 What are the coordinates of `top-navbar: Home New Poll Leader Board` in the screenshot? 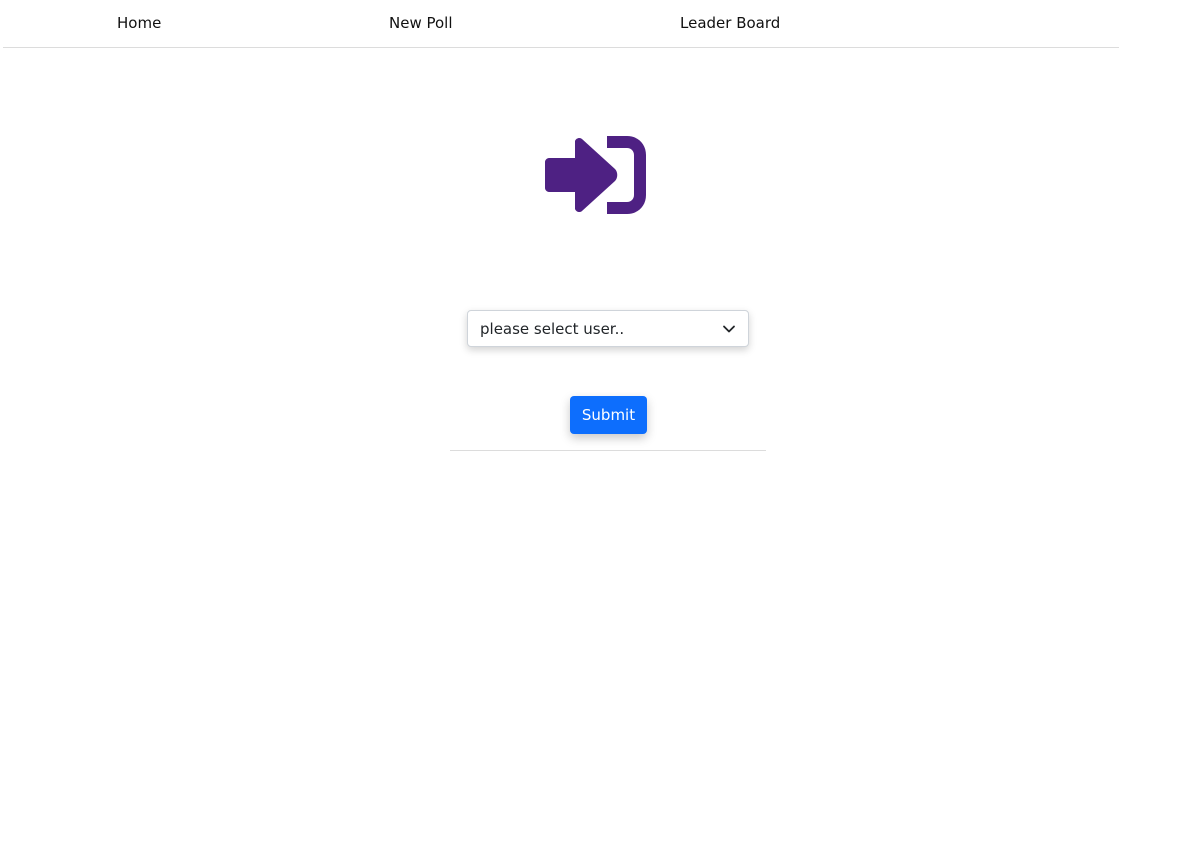 It's located at (561, 24).